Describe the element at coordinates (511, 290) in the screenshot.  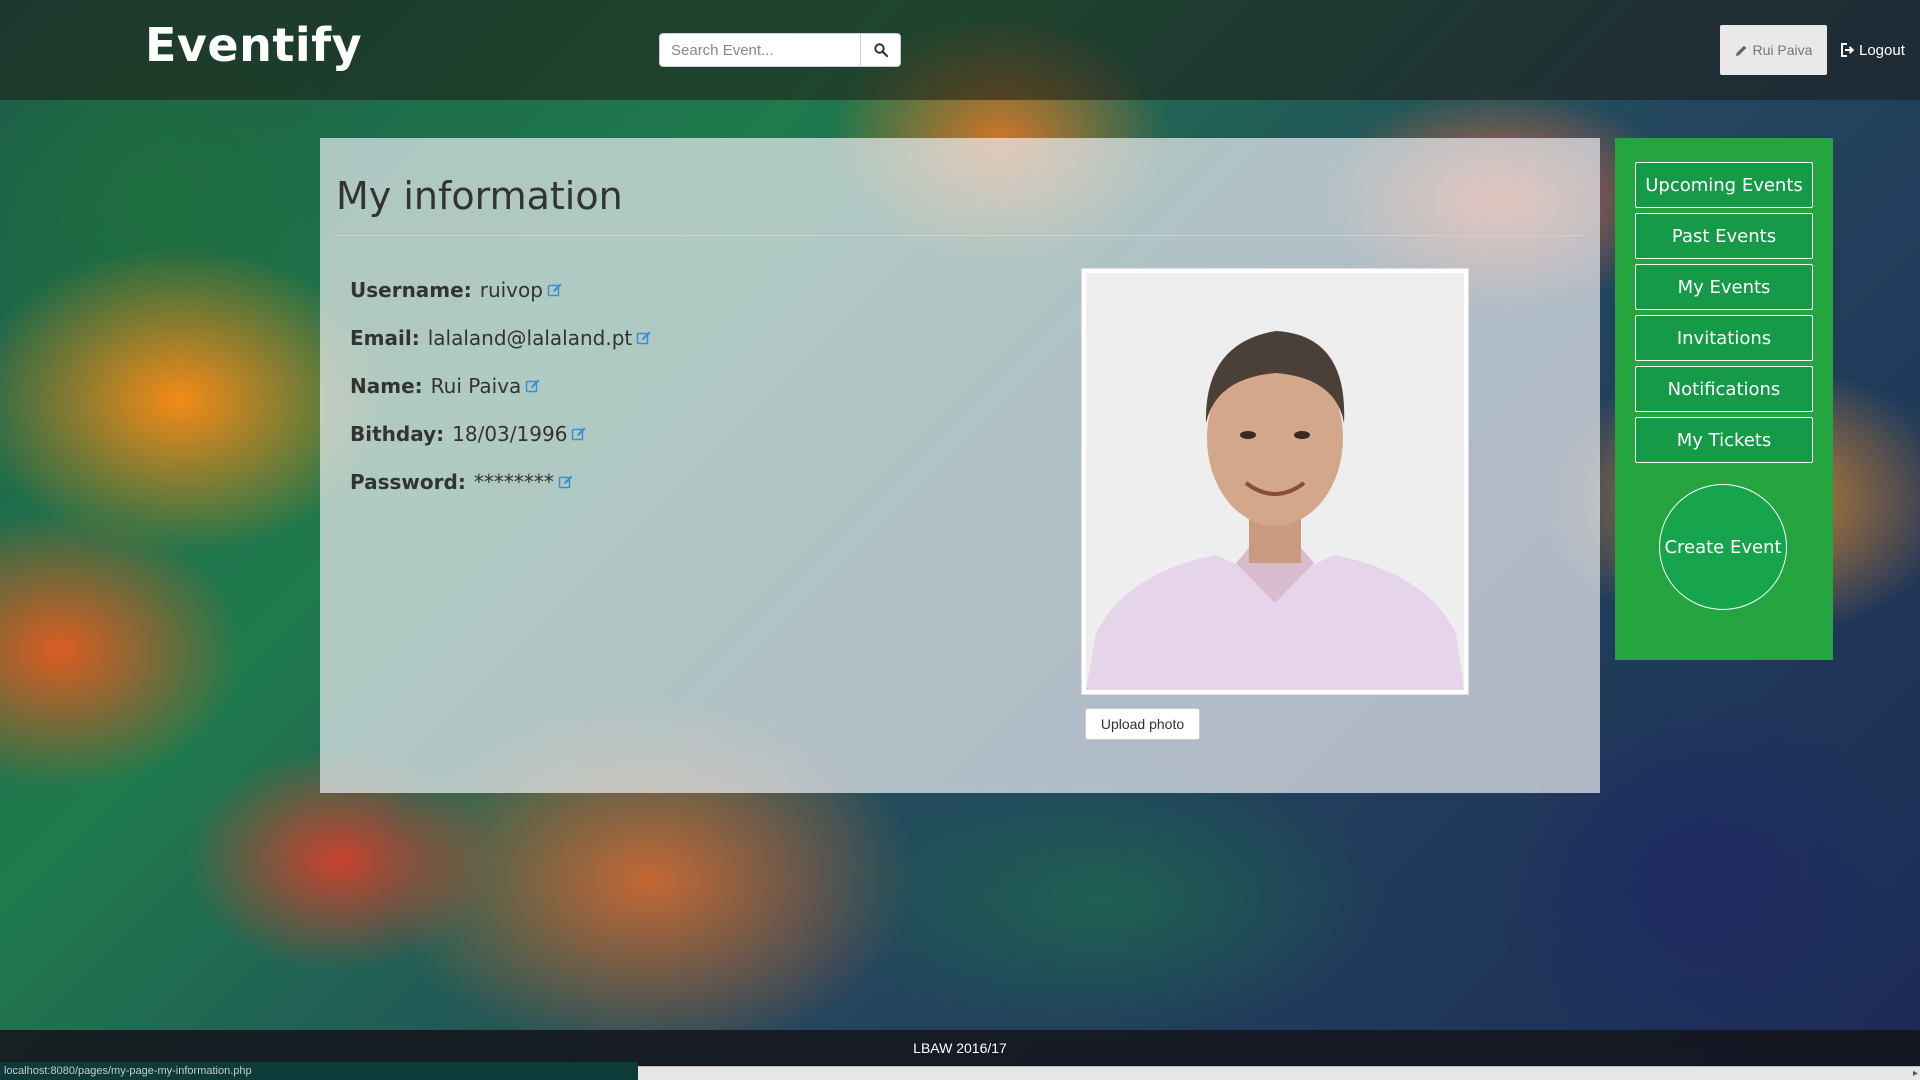
I see `username-value: ruivop` at that location.